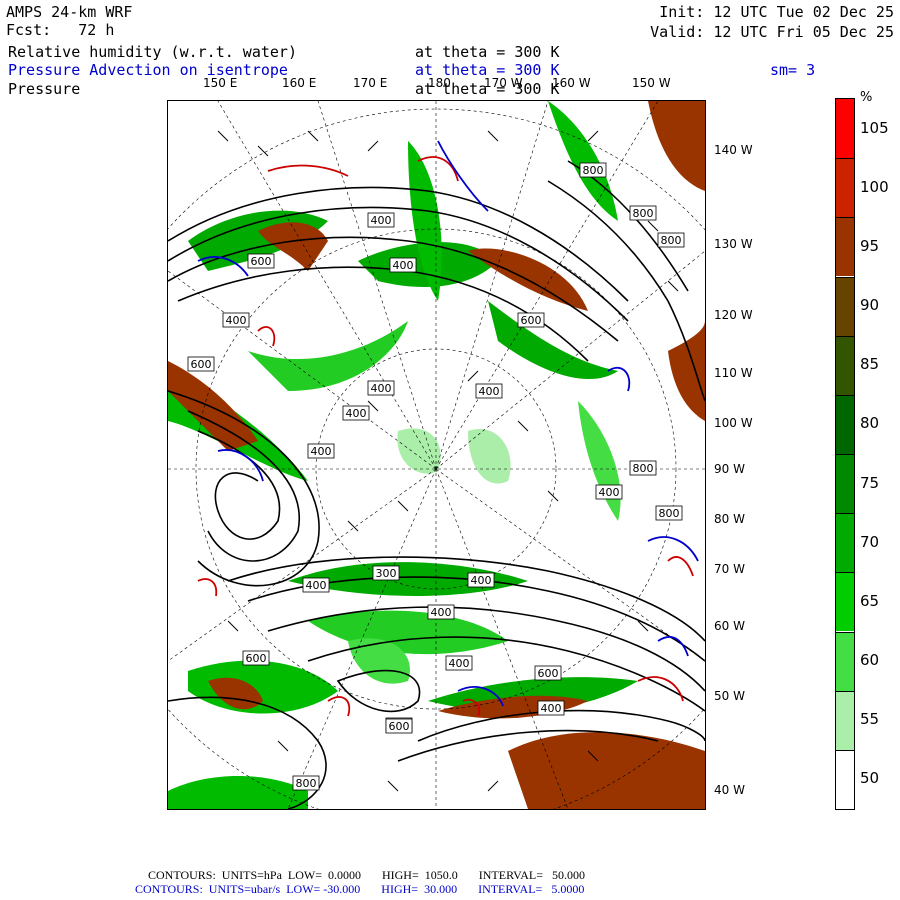  What do you see at coordinates (299, 83) in the screenshot?
I see `lon-label-top: 160 E` at bounding box center [299, 83].